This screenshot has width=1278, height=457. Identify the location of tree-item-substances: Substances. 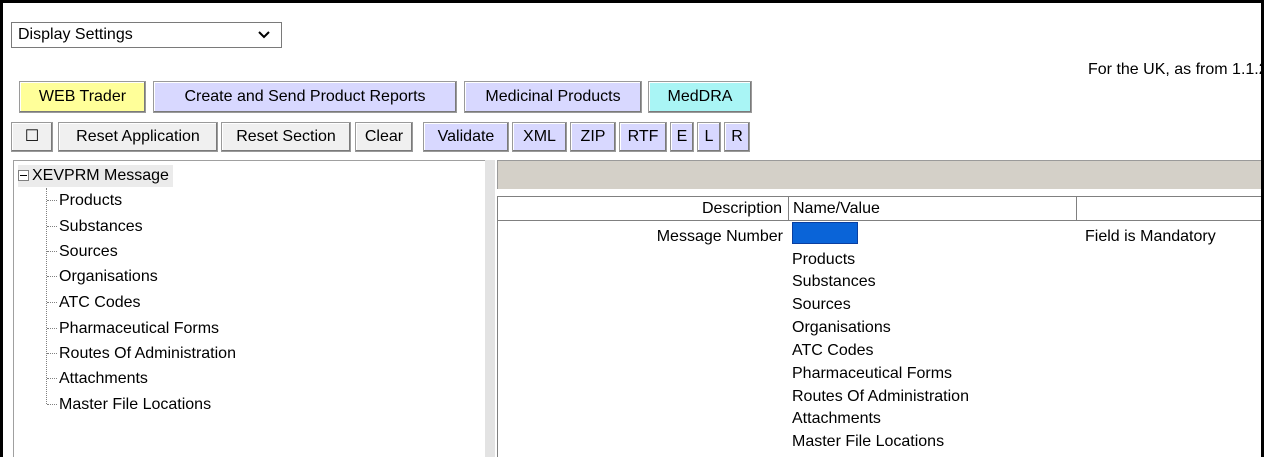
(95, 227).